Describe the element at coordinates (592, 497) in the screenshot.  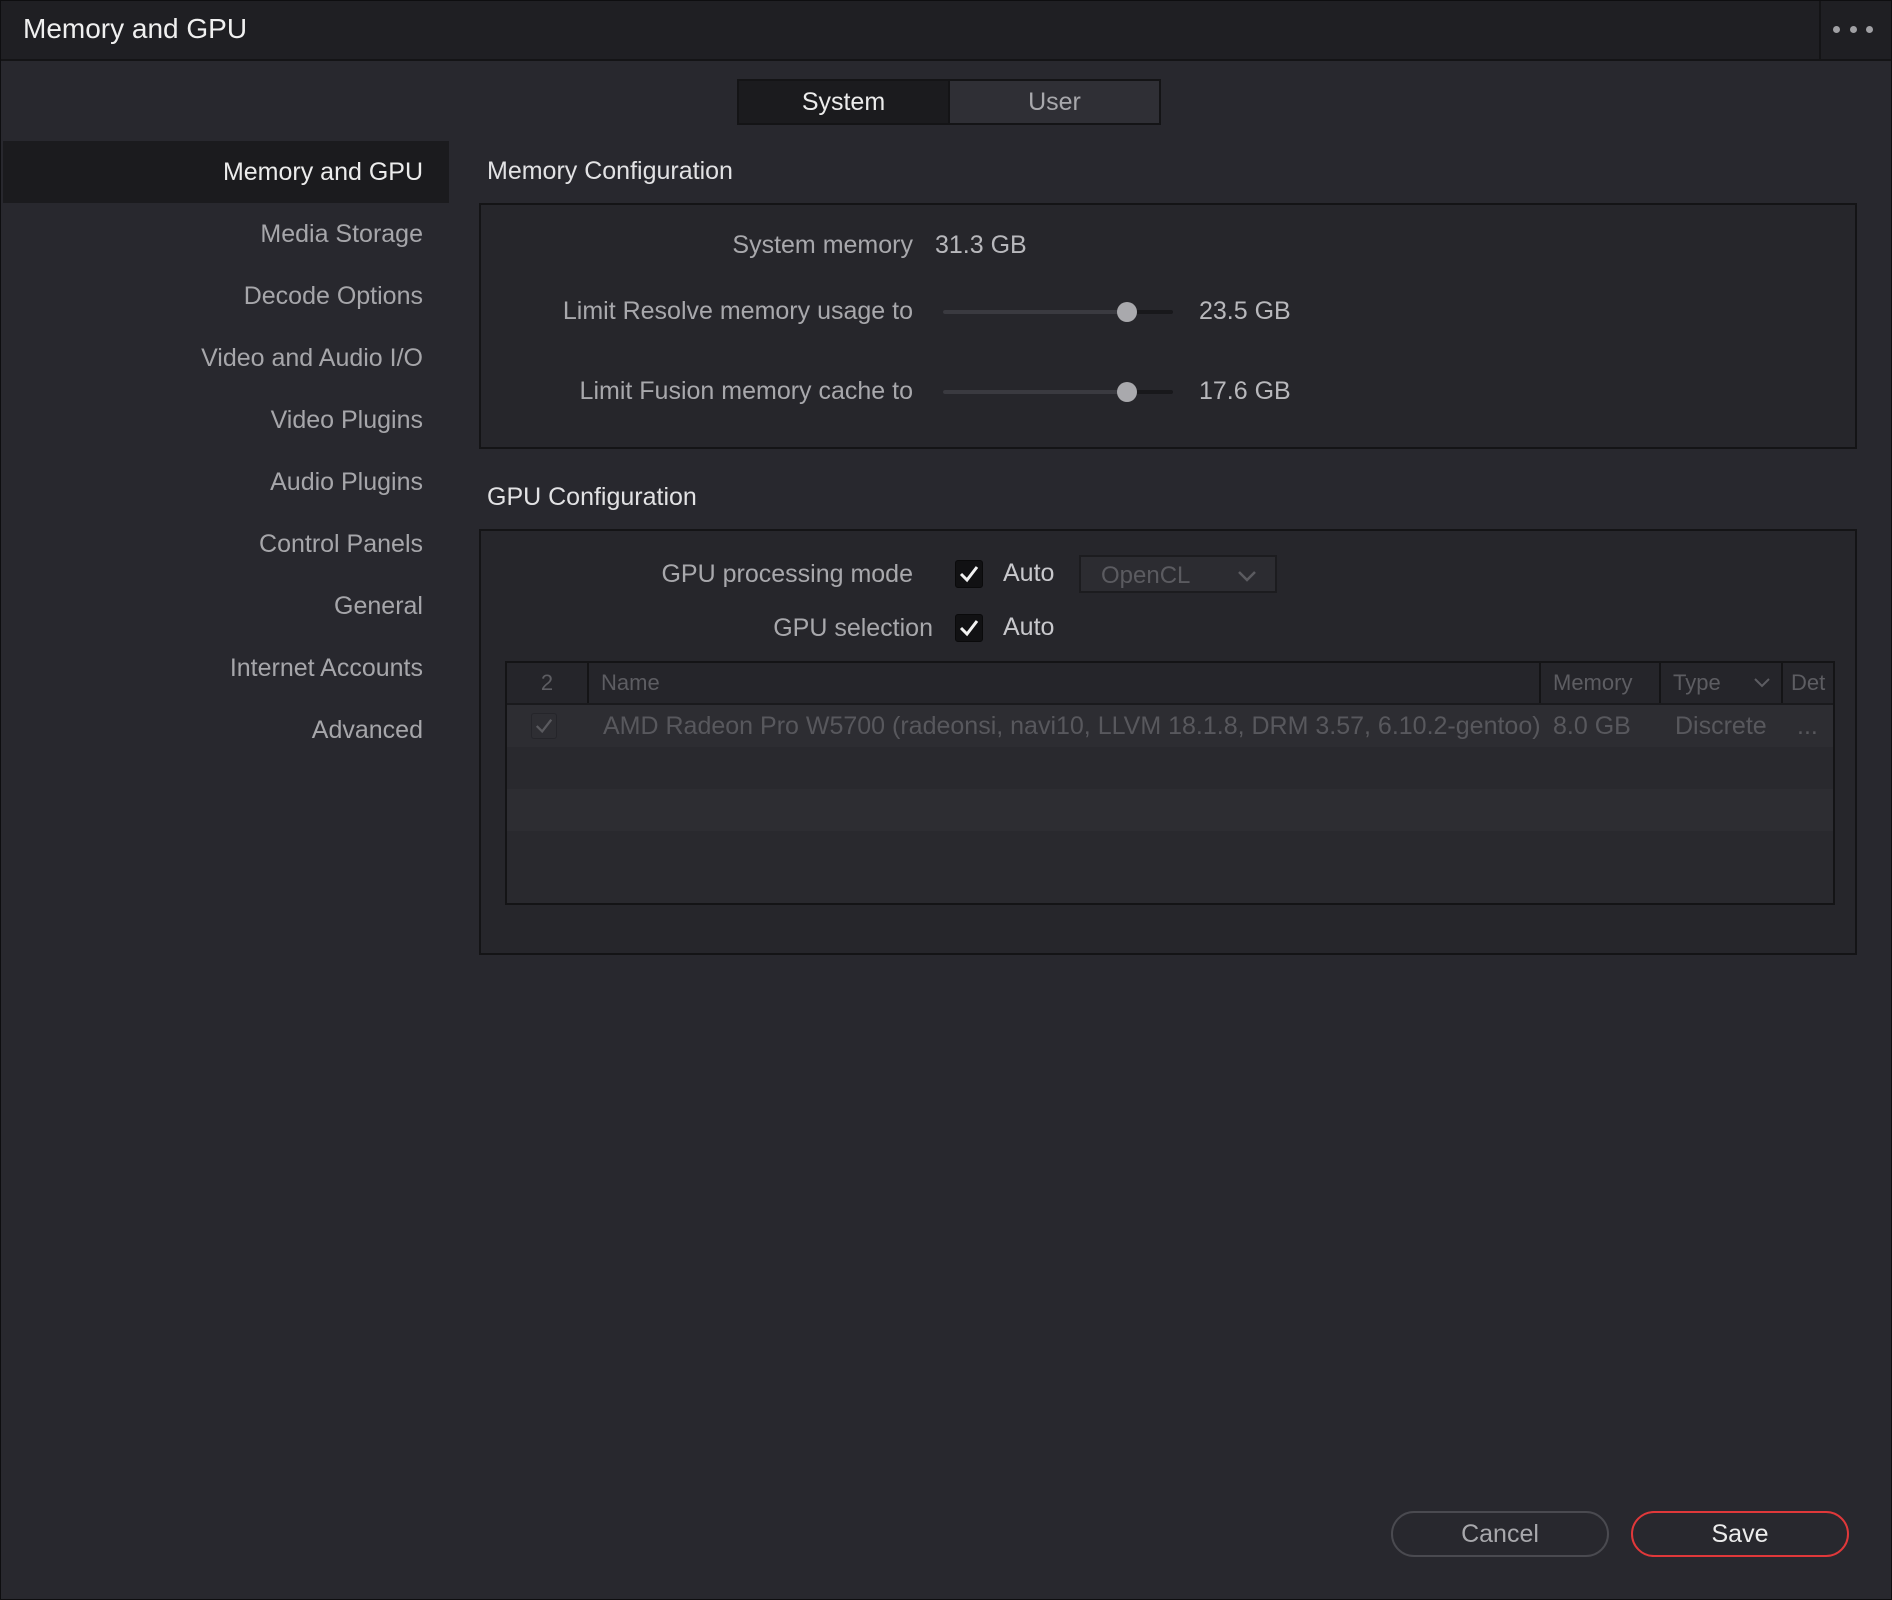
I see `gpu-section-title: GPU Configuration` at that location.